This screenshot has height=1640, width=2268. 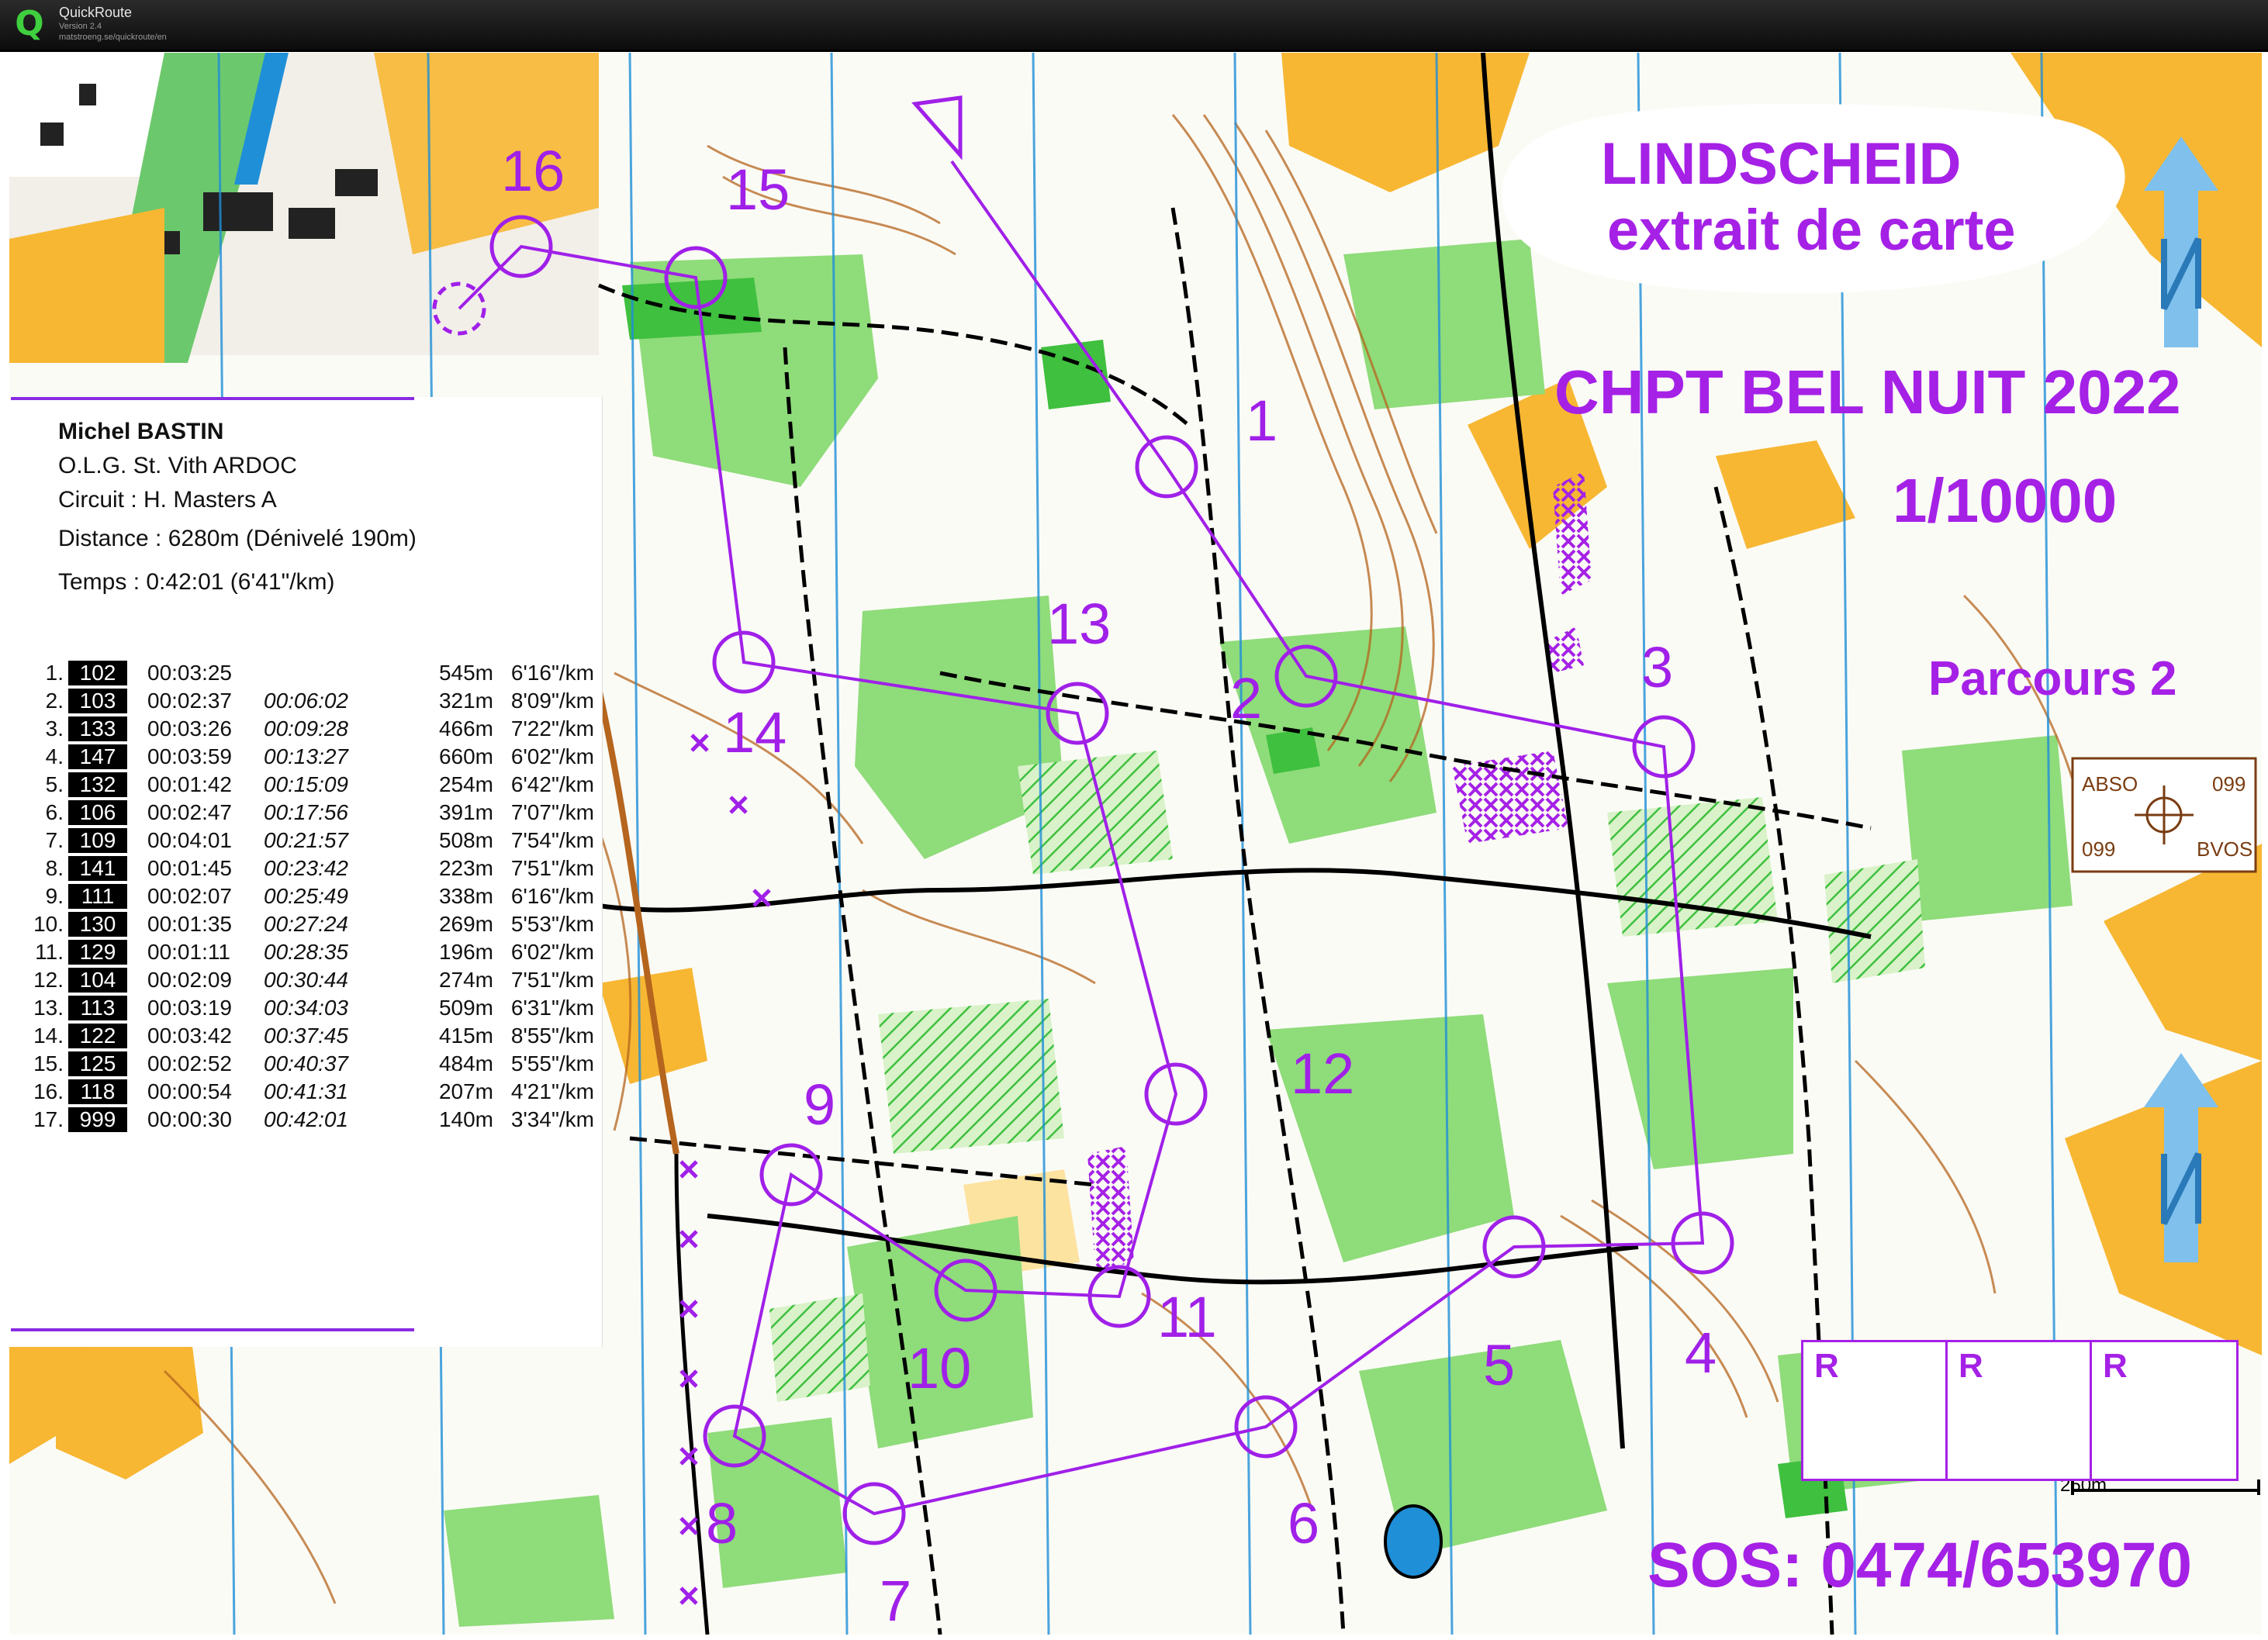 I want to click on runner-distance: Distance : 6280m (Dénivelé 190m), so click(x=237, y=538).